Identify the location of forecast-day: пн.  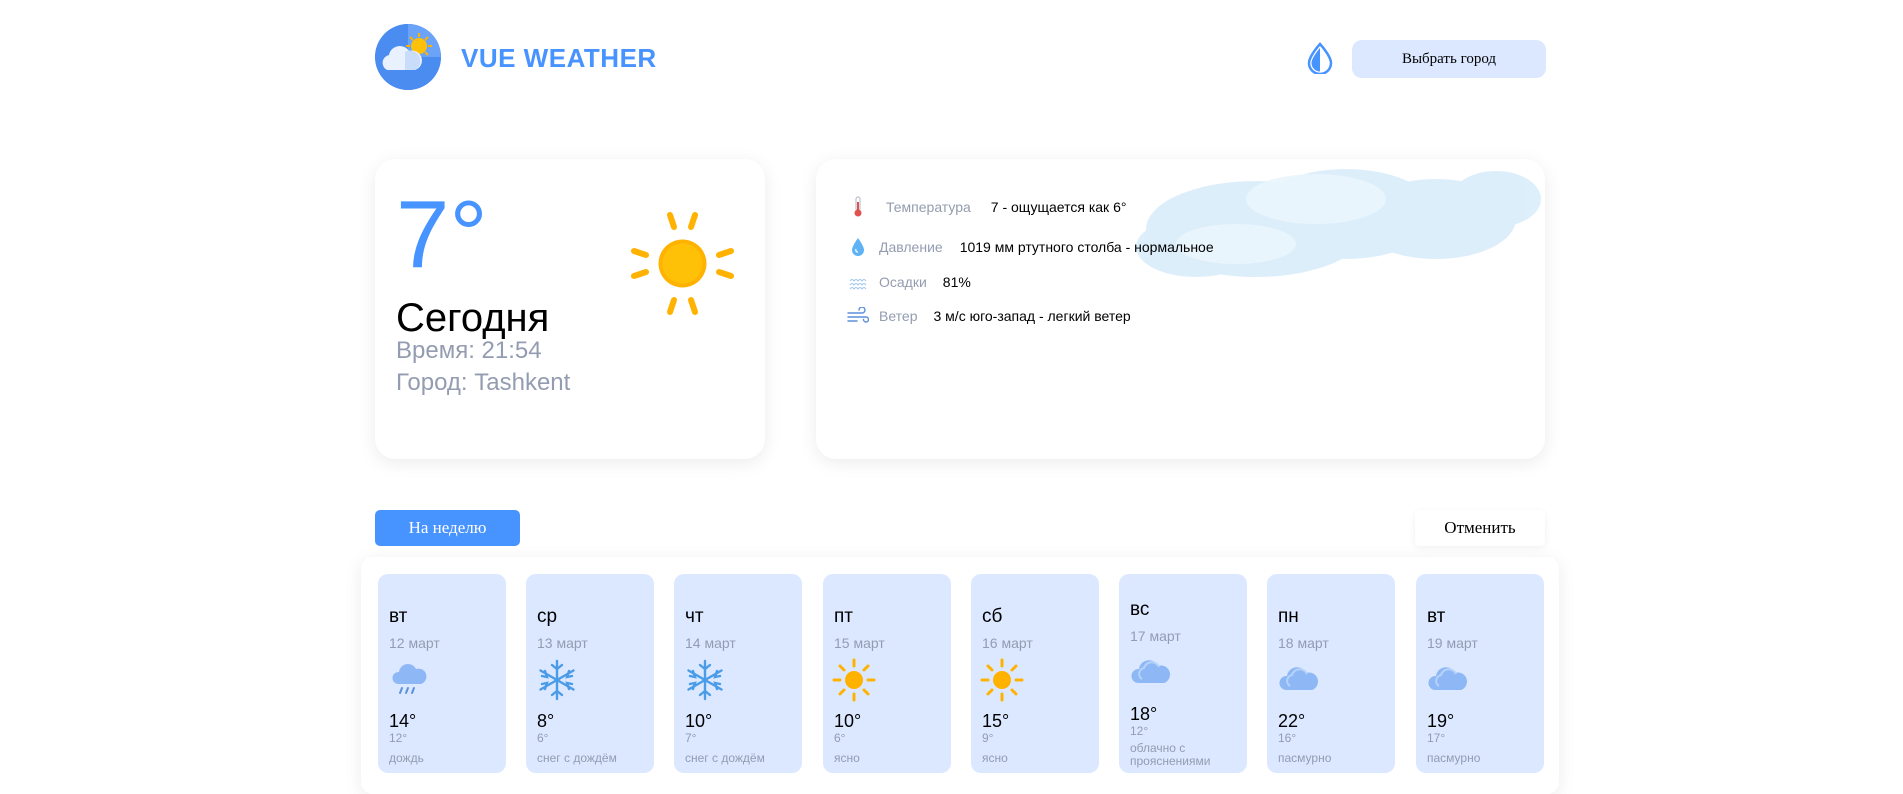
(1288, 616).